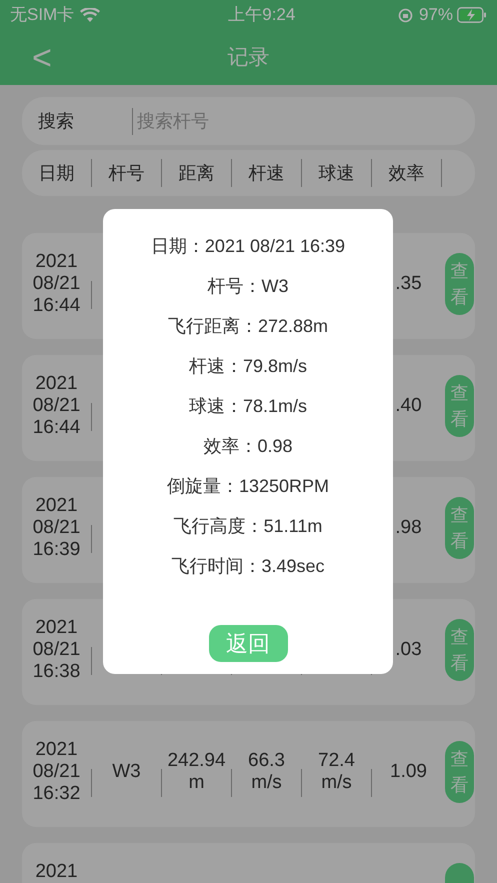  I want to click on battery-percent: 97%, so click(435, 15).